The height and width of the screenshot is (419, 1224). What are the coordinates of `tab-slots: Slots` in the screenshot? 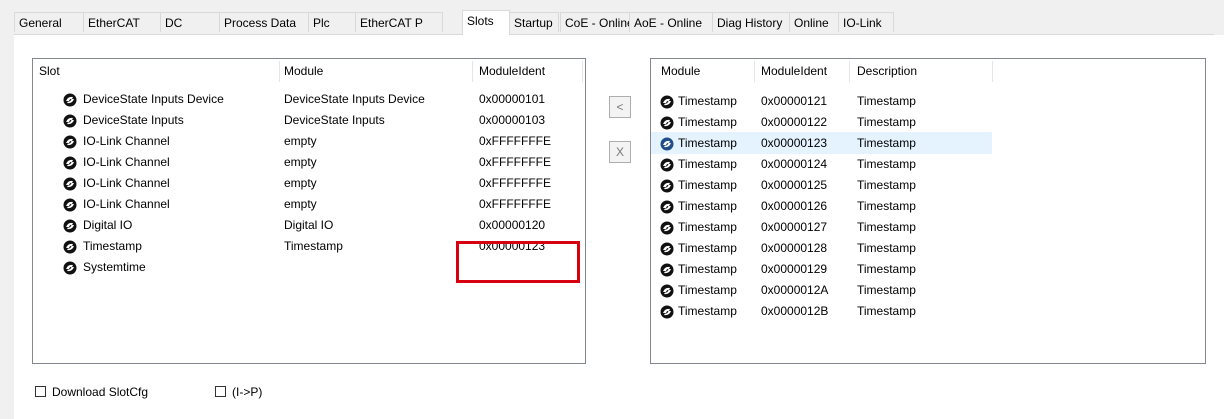 It's located at (486, 22).